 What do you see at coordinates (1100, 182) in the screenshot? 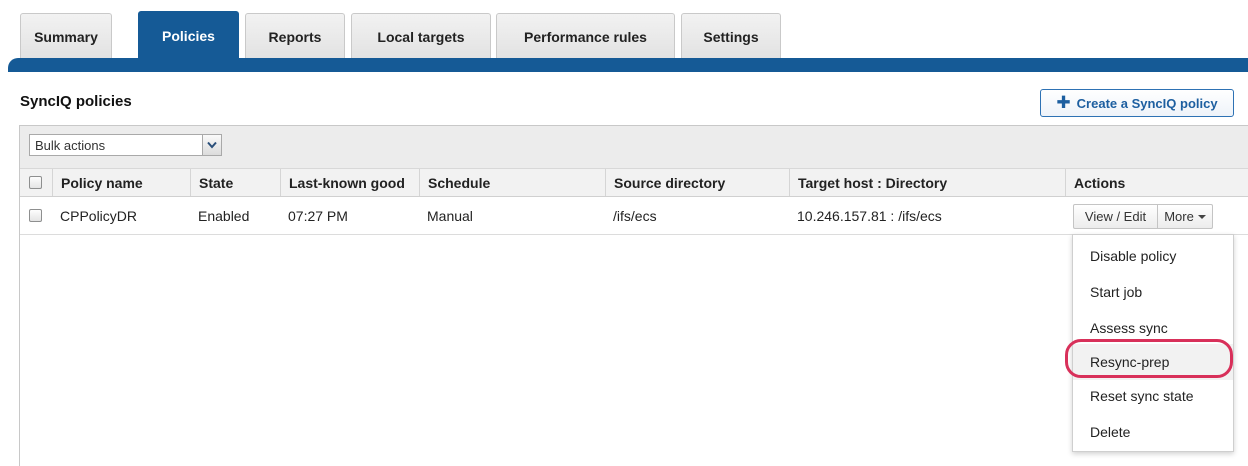
I see `column-header-label: Actions` at bounding box center [1100, 182].